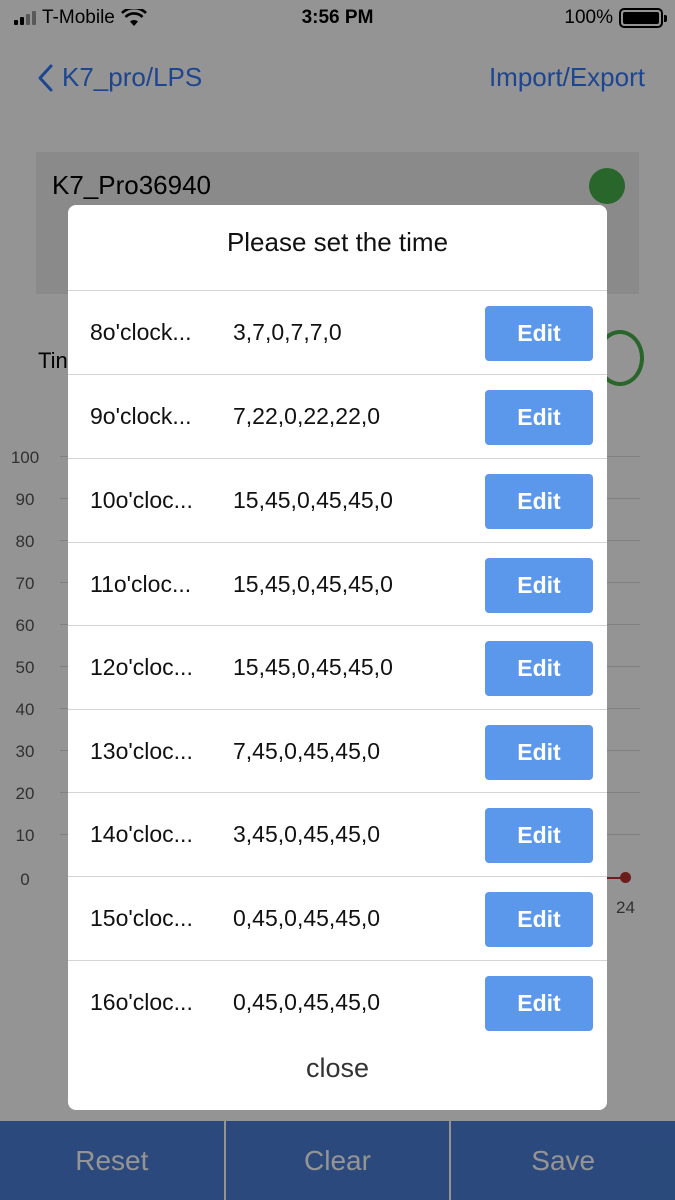 This screenshot has width=675, height=1200. I want to click on time-row: 16o'cloc... 0,45,0,45,45,0 Edit, so click(337, 1002).